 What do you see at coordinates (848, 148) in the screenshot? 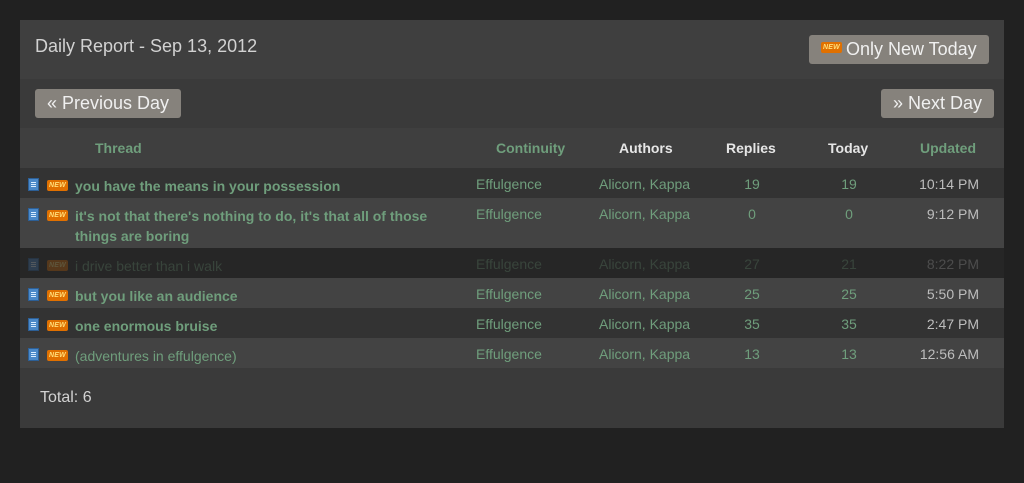
I see `column-today: Today` at bounding box center [848, 148].